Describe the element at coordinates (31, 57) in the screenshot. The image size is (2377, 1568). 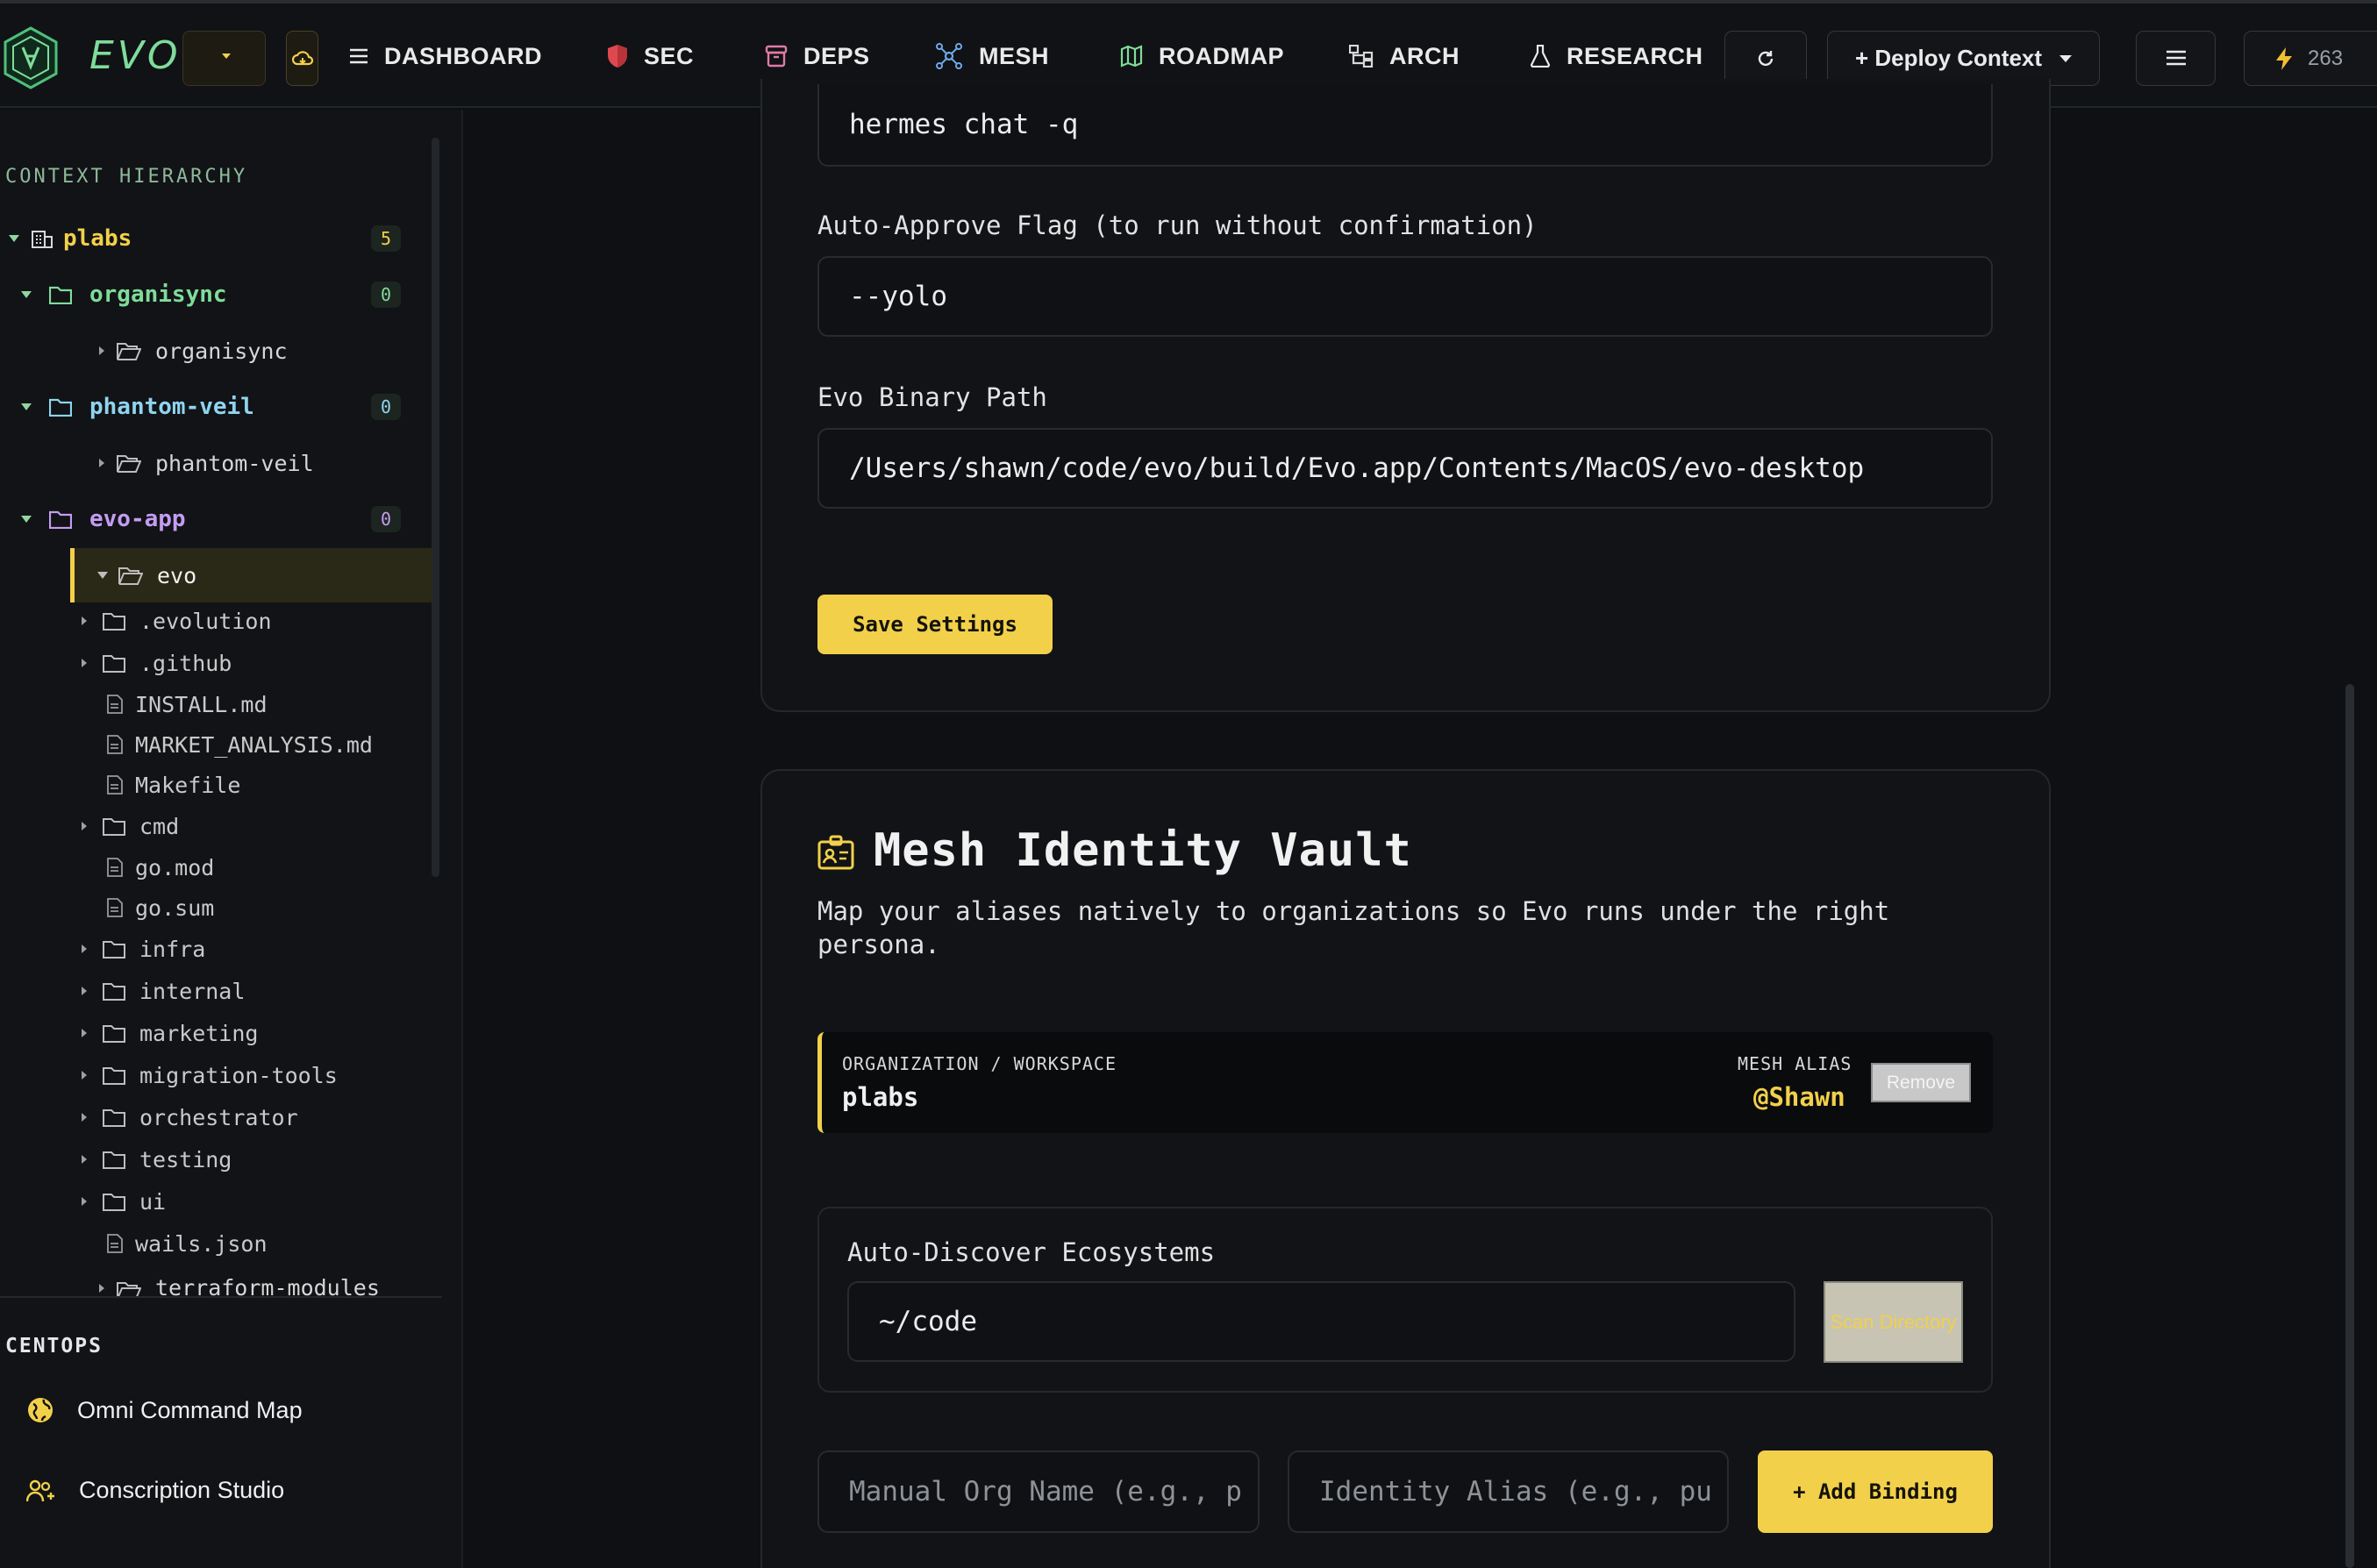
I see `evo-logo-icon` at that location.